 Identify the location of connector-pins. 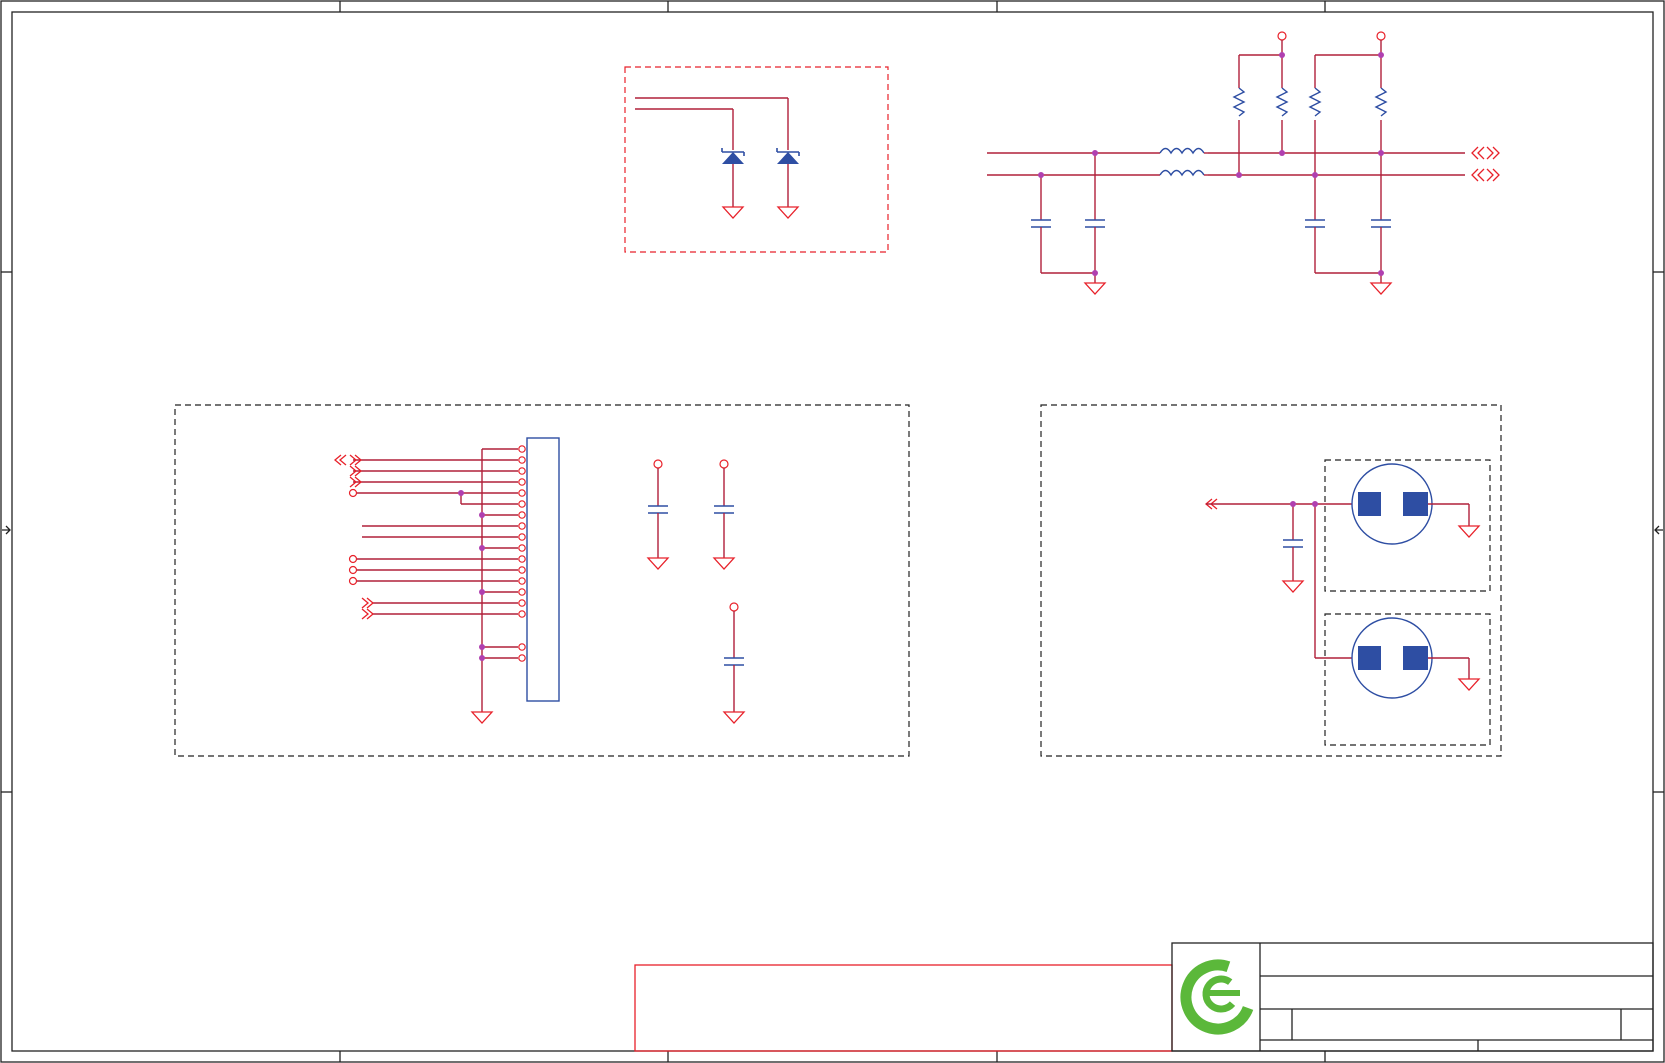
(504, 553).